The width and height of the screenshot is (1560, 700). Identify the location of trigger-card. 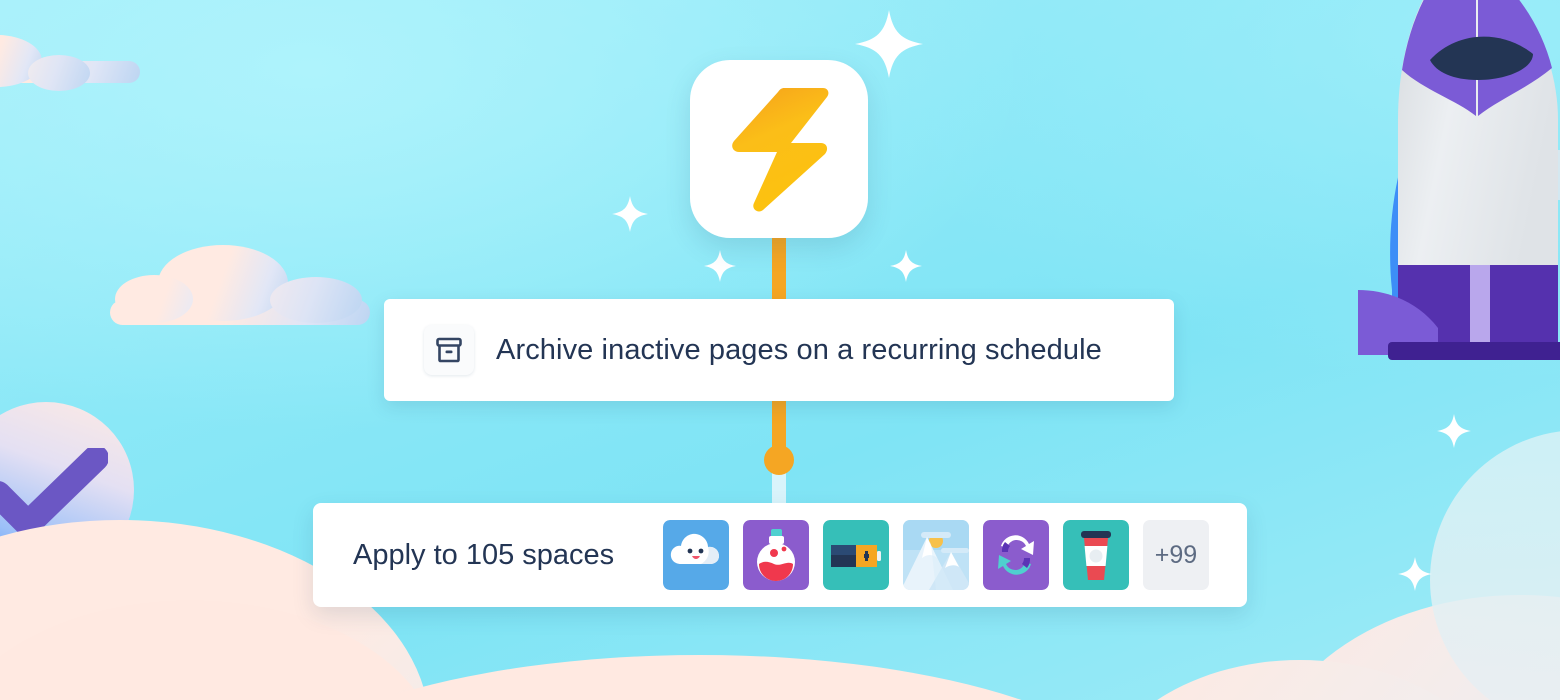
(779, 149).